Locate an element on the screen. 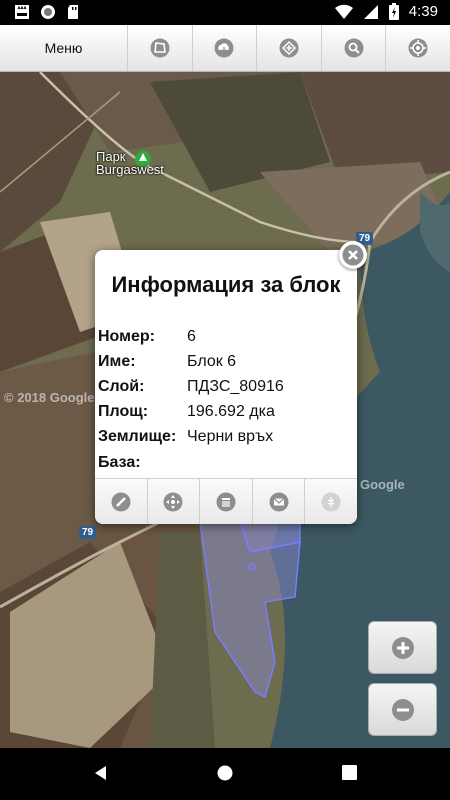 The image size is (450, 800). download-button is located at coordinates (225, 48).